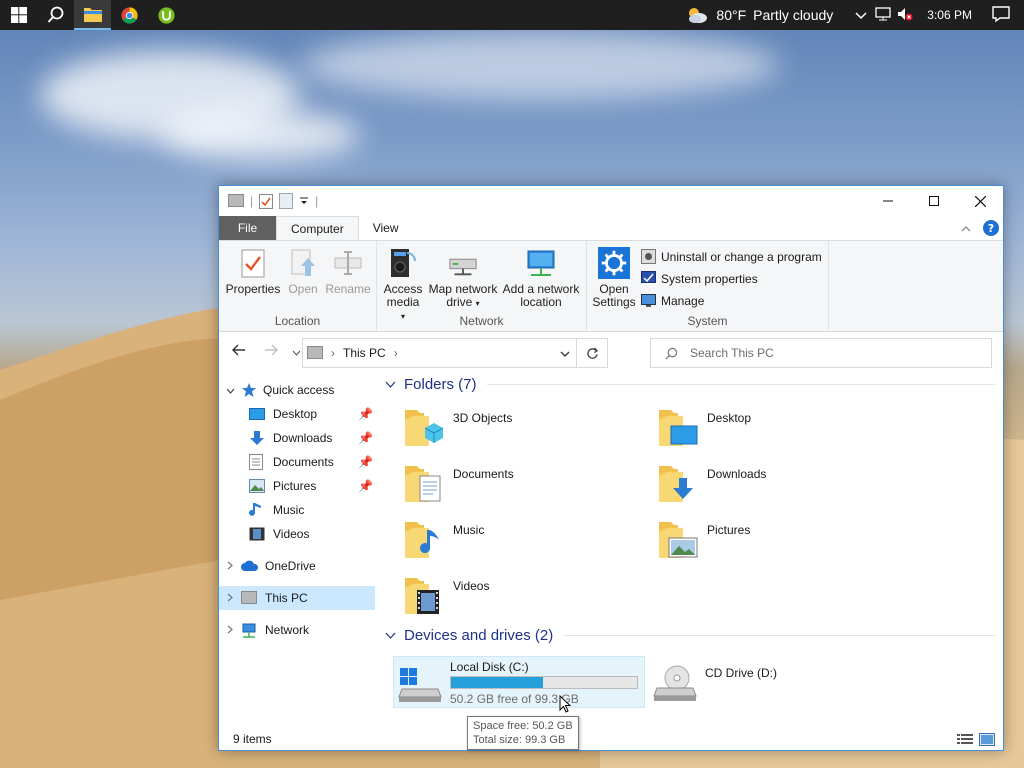 The height and width of the screenshot is (768, 1024). I want to click on drive-c-name: Local Disk (C:), so click(489, 667).